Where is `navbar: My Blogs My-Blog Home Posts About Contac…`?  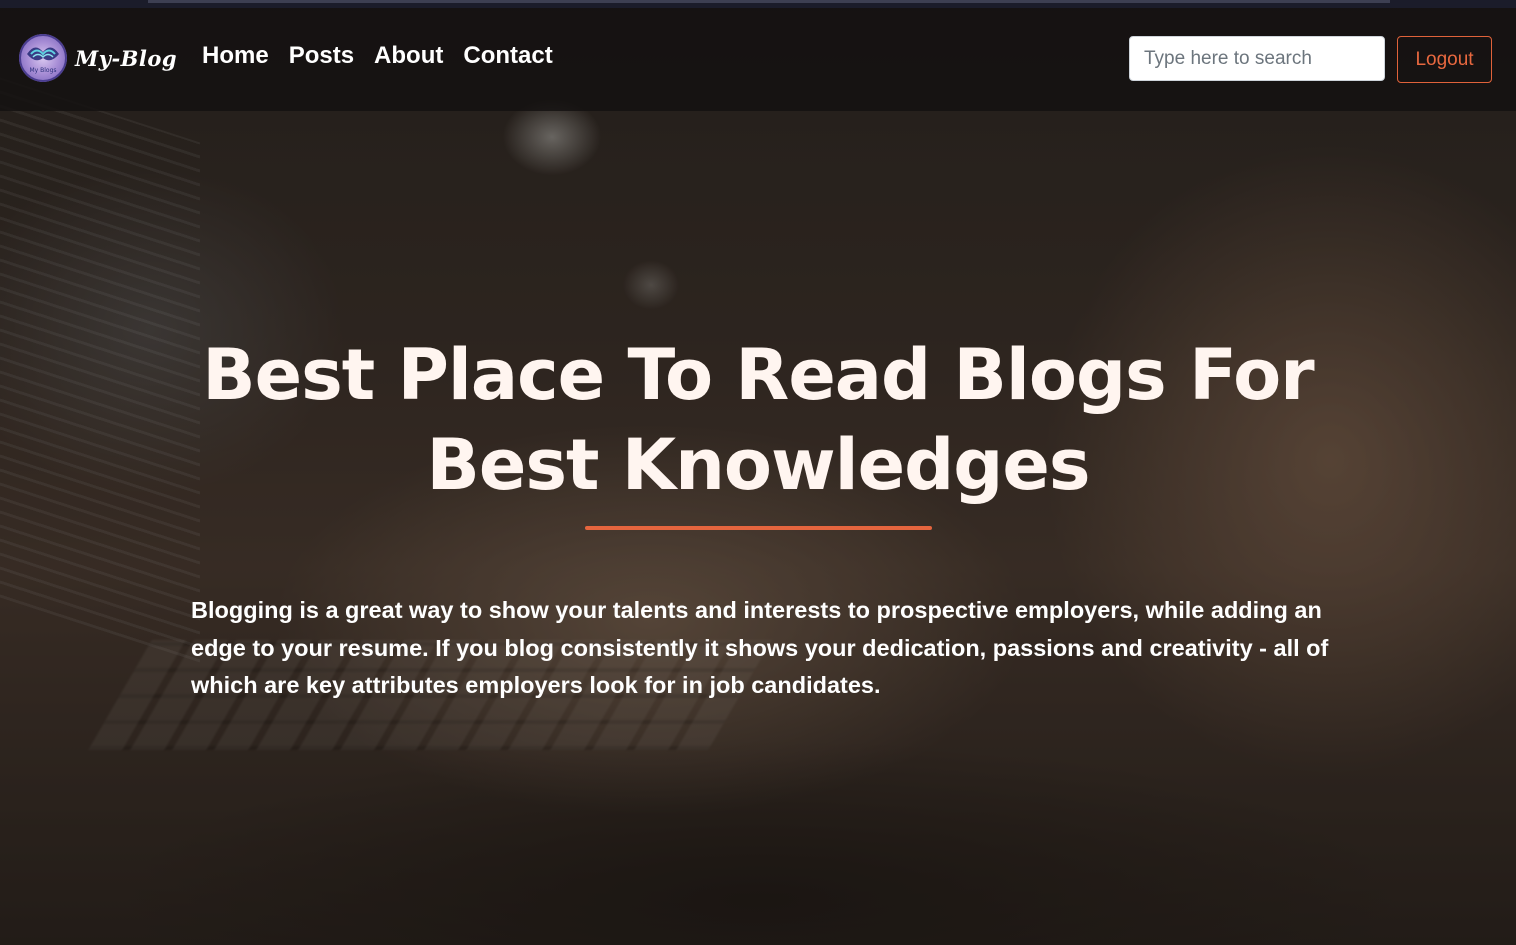 navbar: My Blogs My-Blog Home Posts About Contac… is located at coordinates (758, 59).